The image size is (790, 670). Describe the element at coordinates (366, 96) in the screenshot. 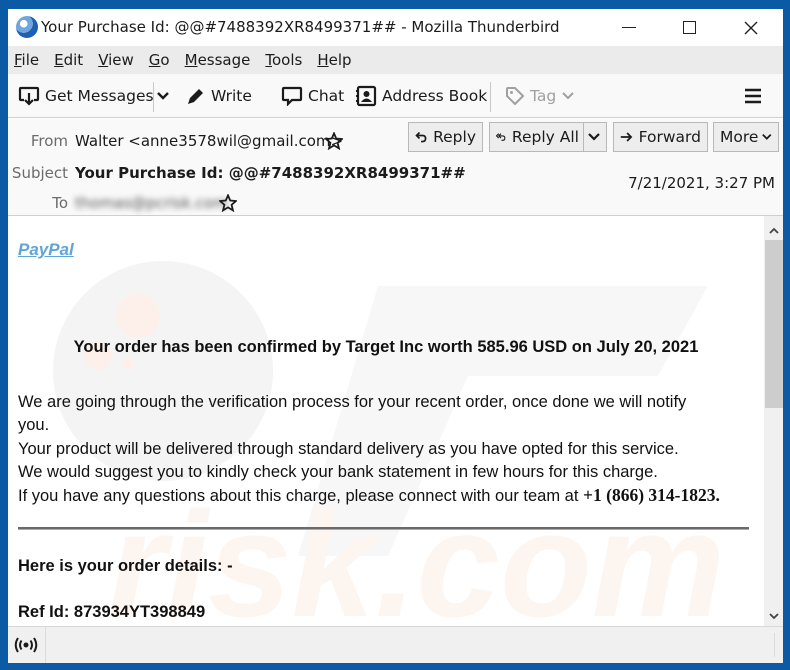

I see `contact-card-icon` at that location.